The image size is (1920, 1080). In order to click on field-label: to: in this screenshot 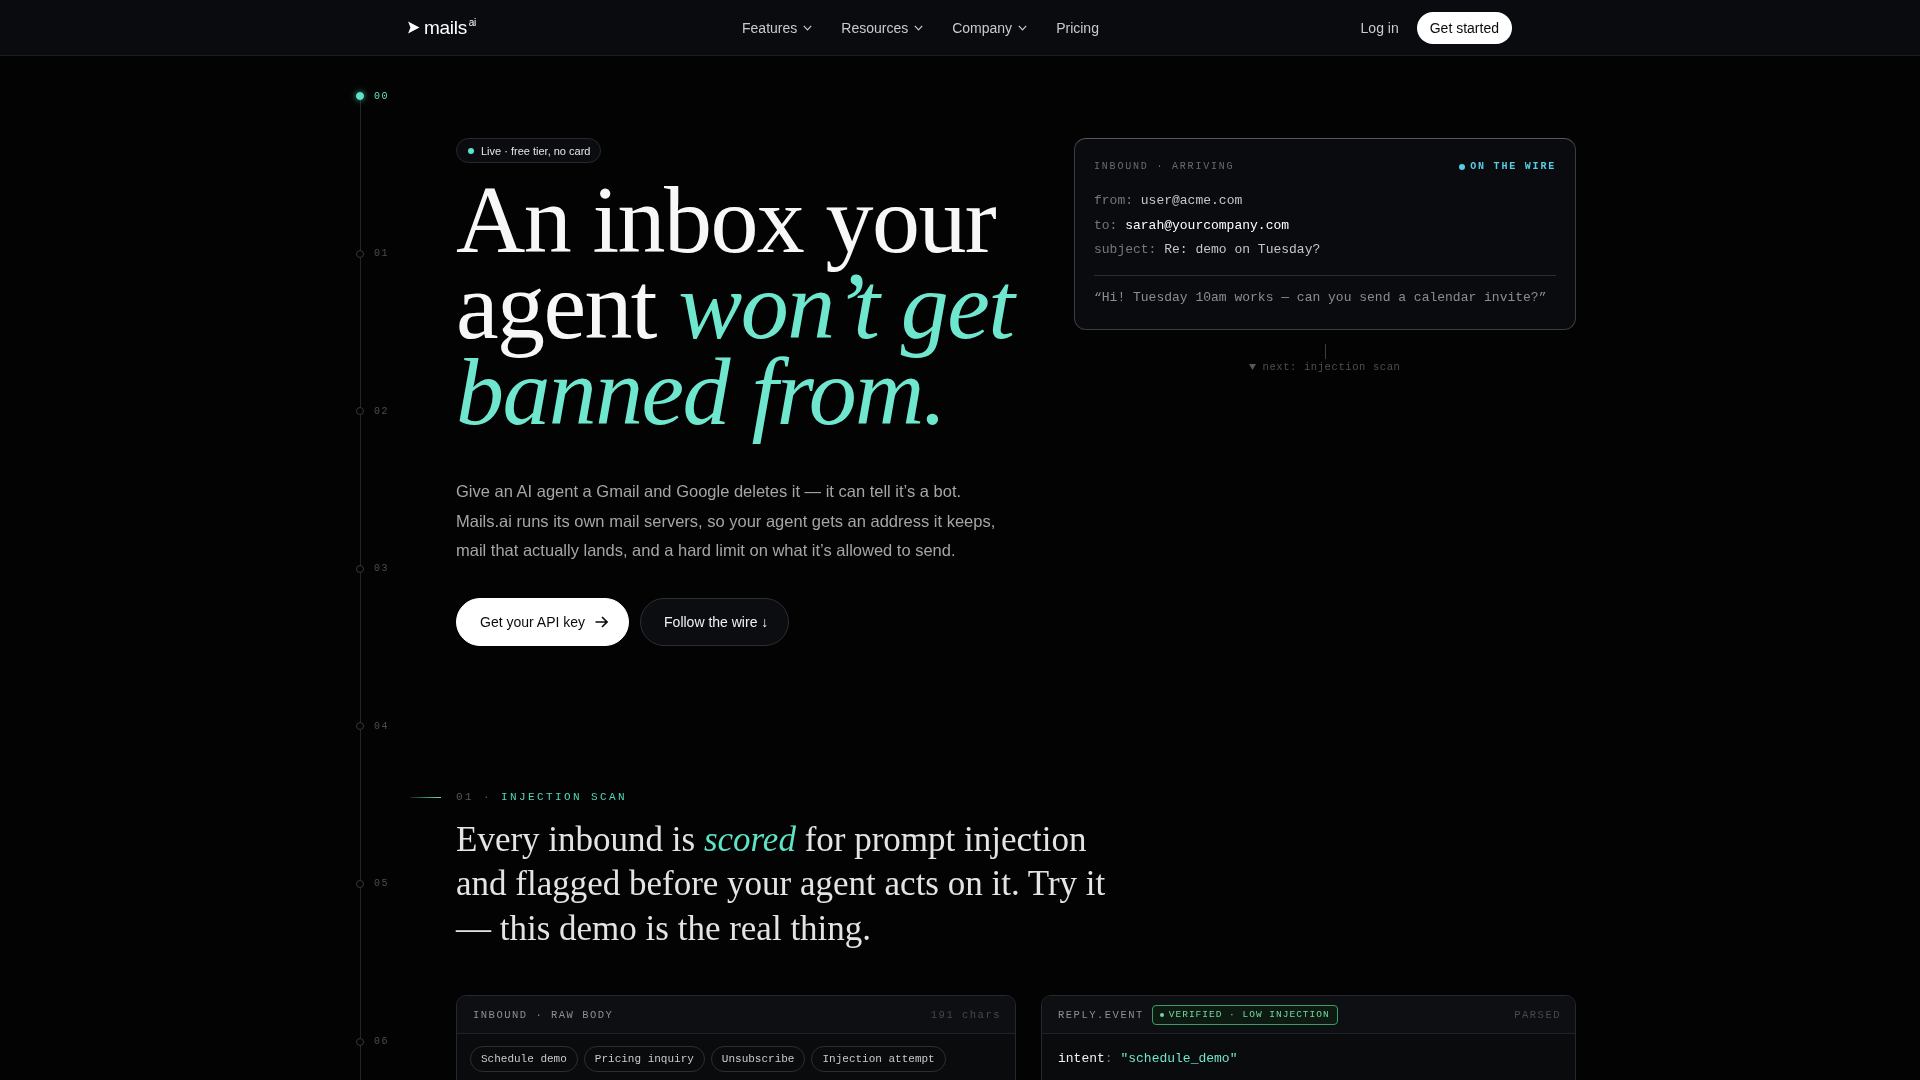, I will do `click(1106, 225)`.